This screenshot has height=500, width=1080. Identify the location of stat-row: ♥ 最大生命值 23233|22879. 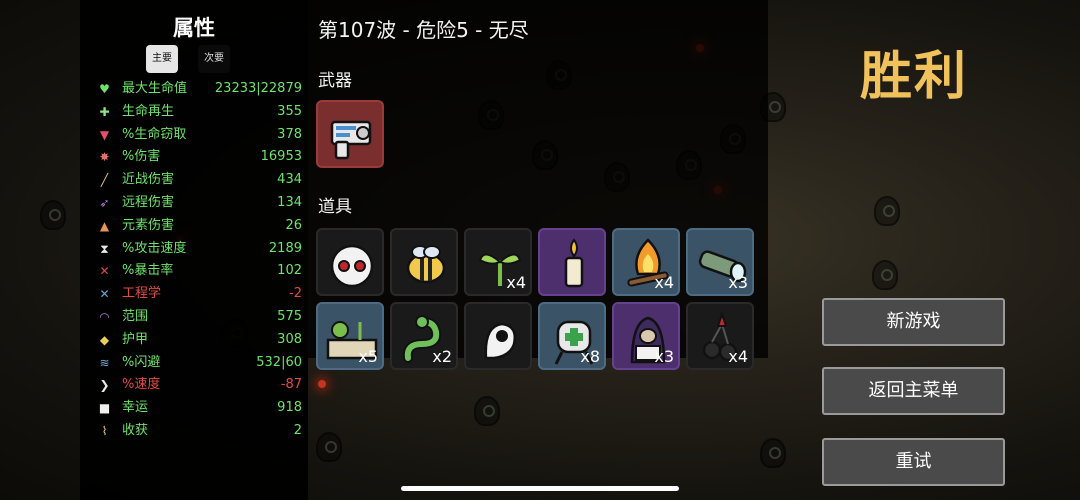
(199, 89).